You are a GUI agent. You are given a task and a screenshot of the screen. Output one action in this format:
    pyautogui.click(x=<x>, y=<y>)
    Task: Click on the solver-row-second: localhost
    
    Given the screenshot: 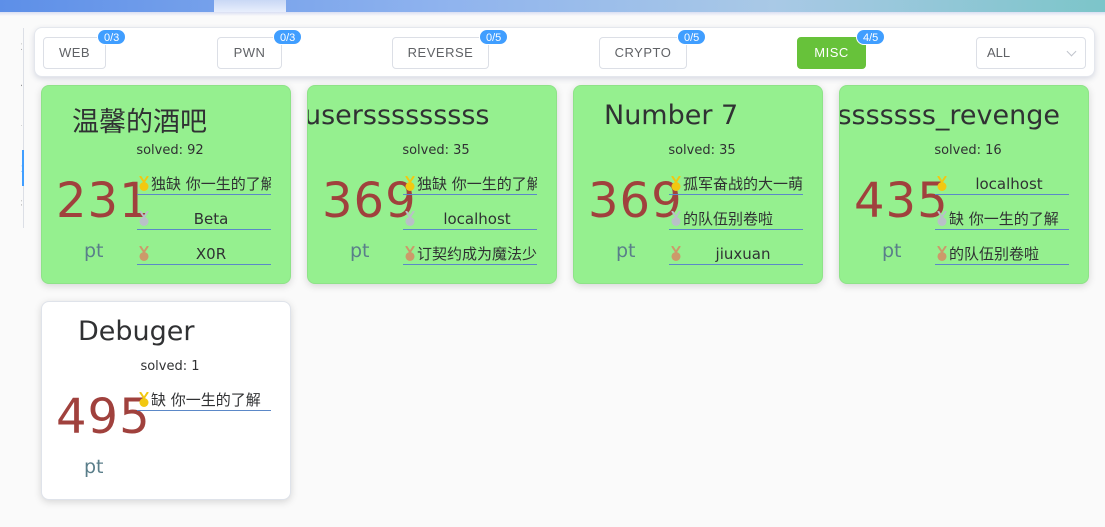 What is the action you would take?
    pyautogui.click(x=470, y=219)
    